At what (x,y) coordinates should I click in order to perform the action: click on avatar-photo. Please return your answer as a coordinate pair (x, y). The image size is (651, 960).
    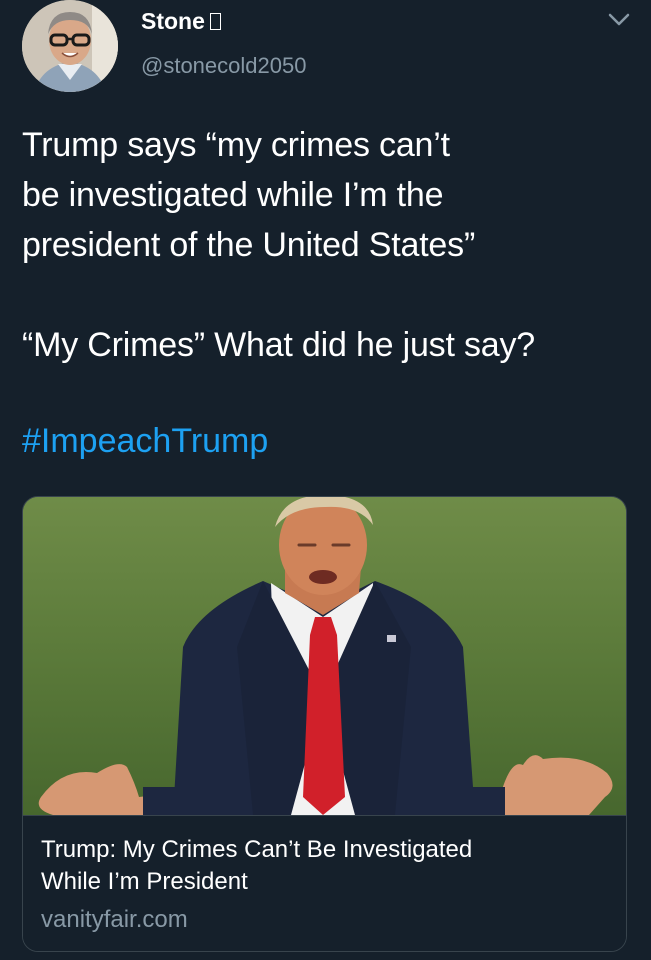
    Looking at the image, I should click on (70, 46).